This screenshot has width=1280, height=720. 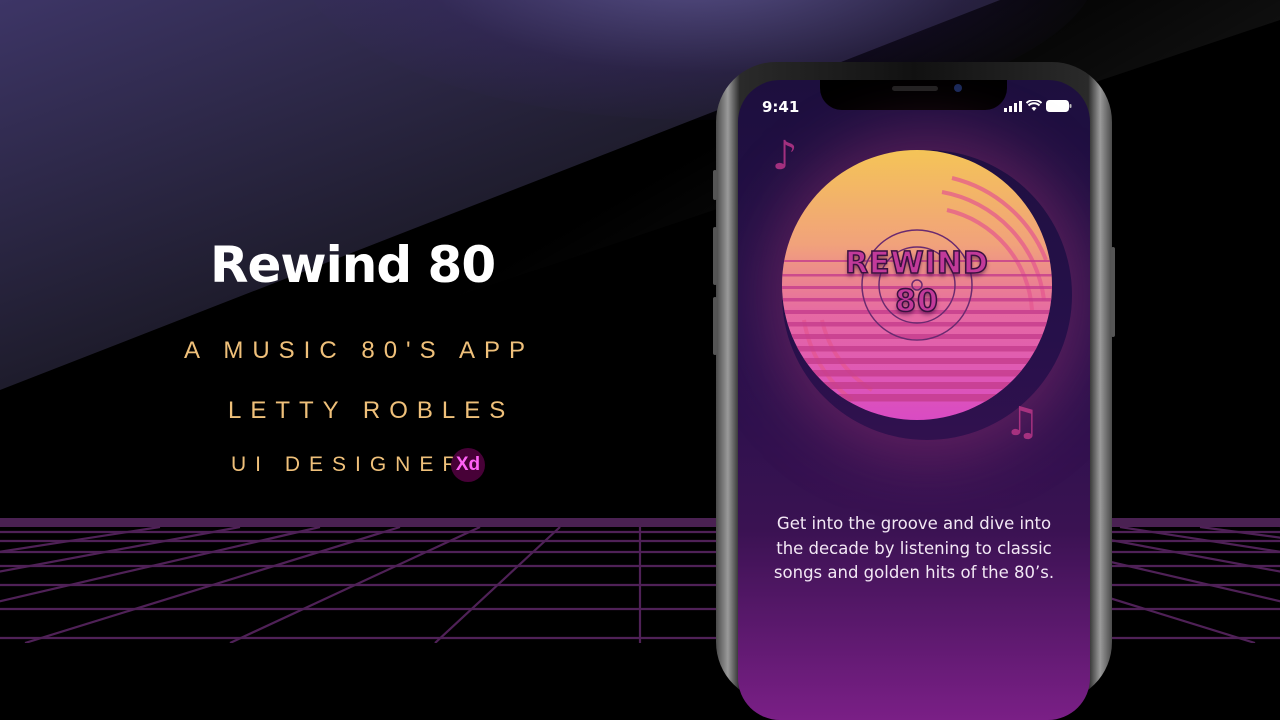 I want to click on author-name: LETTY ROBLES, so click(x=371, y=410).